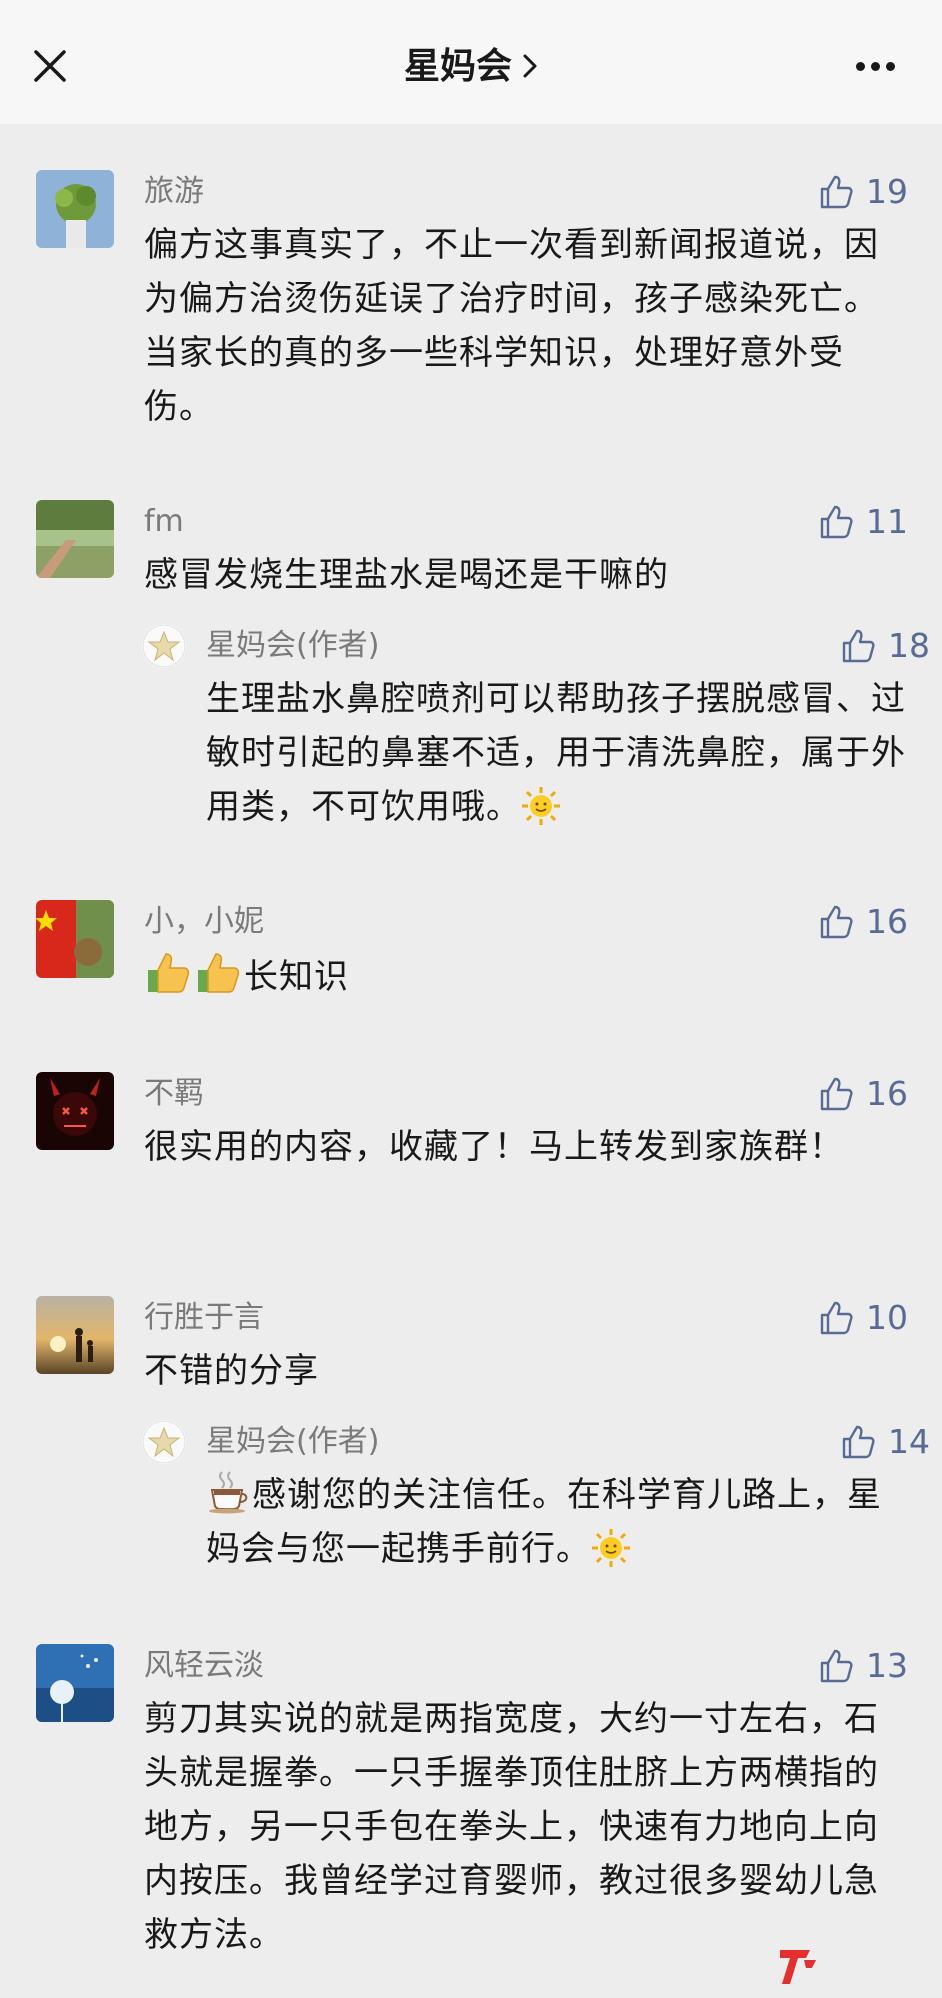 This screenshot has width=942, height=1998. Describe the element at coordinates (909, 1441) in the screenshot. I see `like-count: 14` at that location.